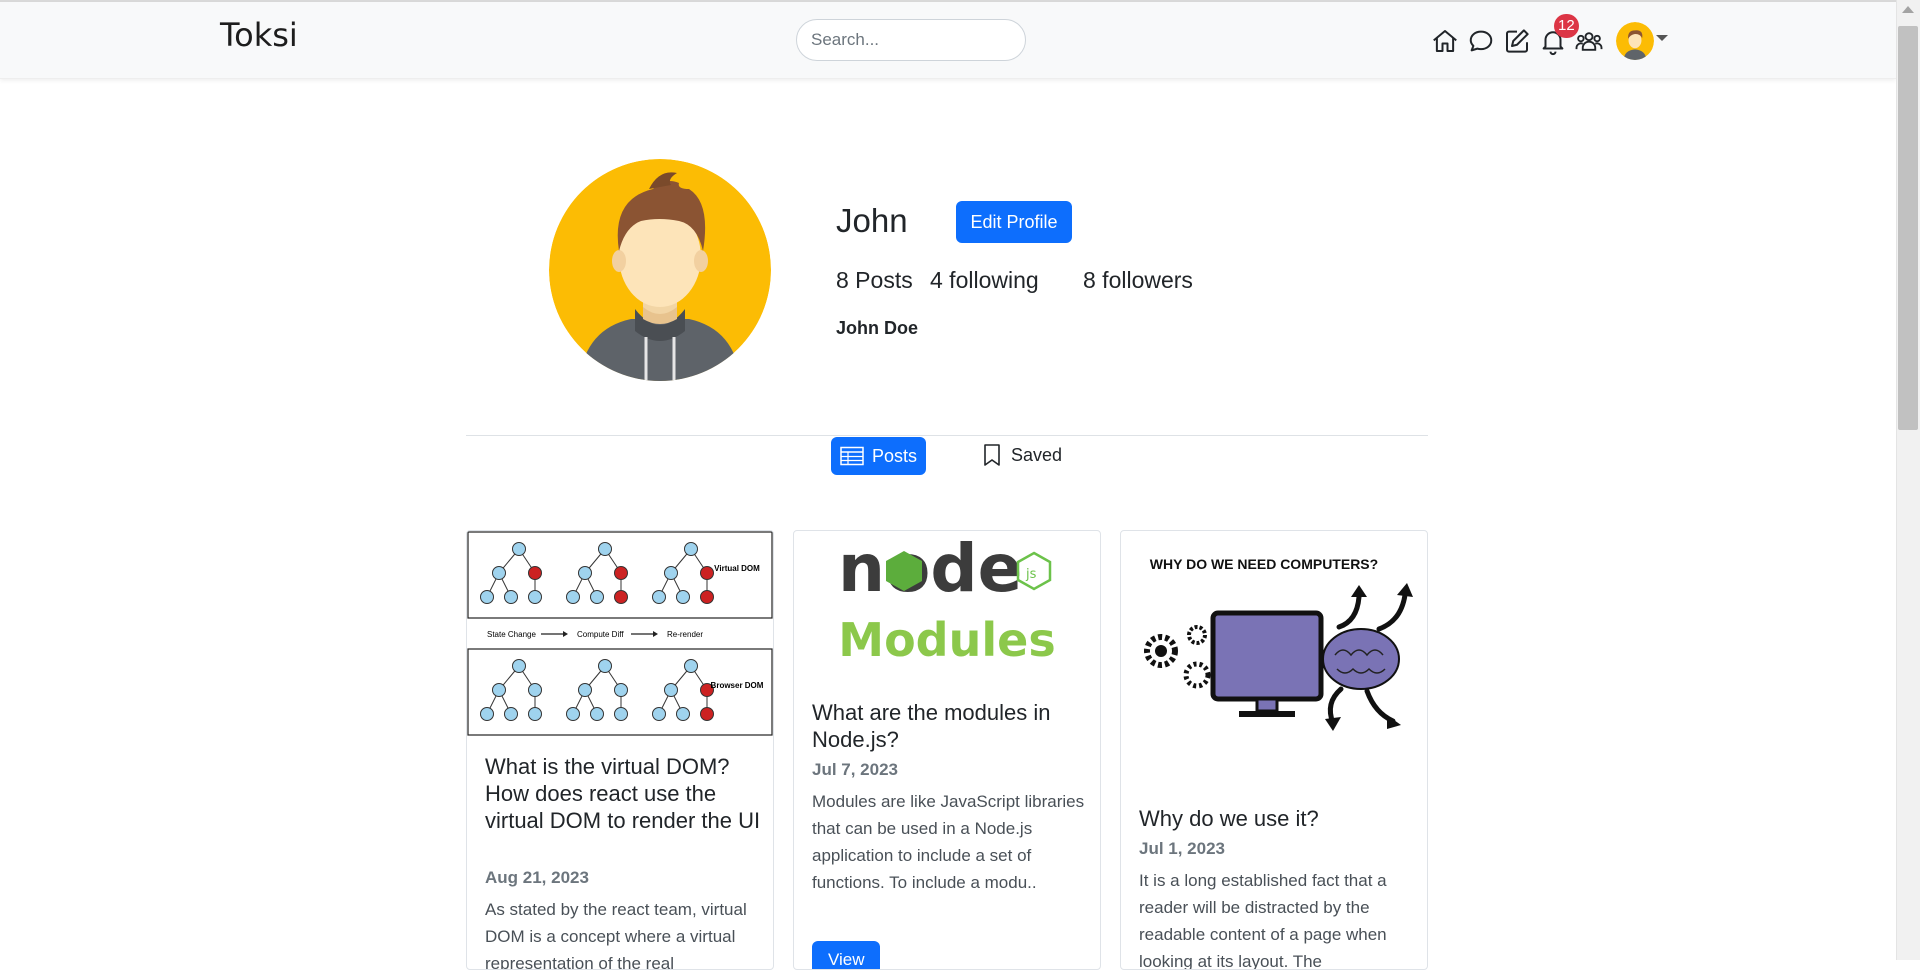 The height and width of the screenshot is (970, 1920). Describe the element at coordinates (1589, 41) in the screenshot. I see `people-icon` at that location.